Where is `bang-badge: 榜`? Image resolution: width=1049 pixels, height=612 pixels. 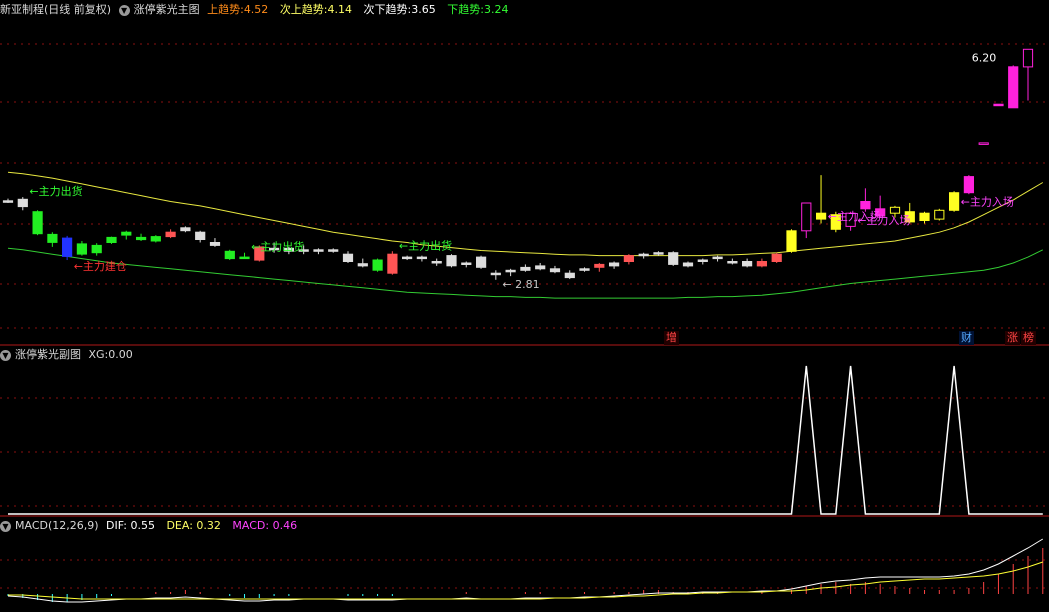
bang-badge: 榜 is located at coordinates (1028, 338).